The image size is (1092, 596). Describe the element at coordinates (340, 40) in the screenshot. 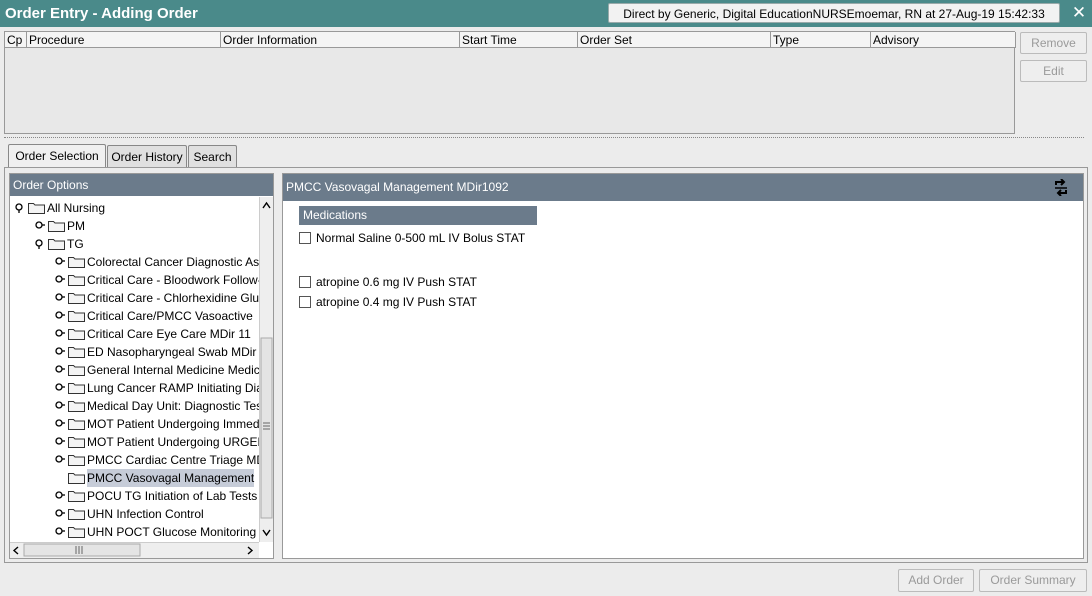

I see `column-header-order-information: Order Information` at that location.